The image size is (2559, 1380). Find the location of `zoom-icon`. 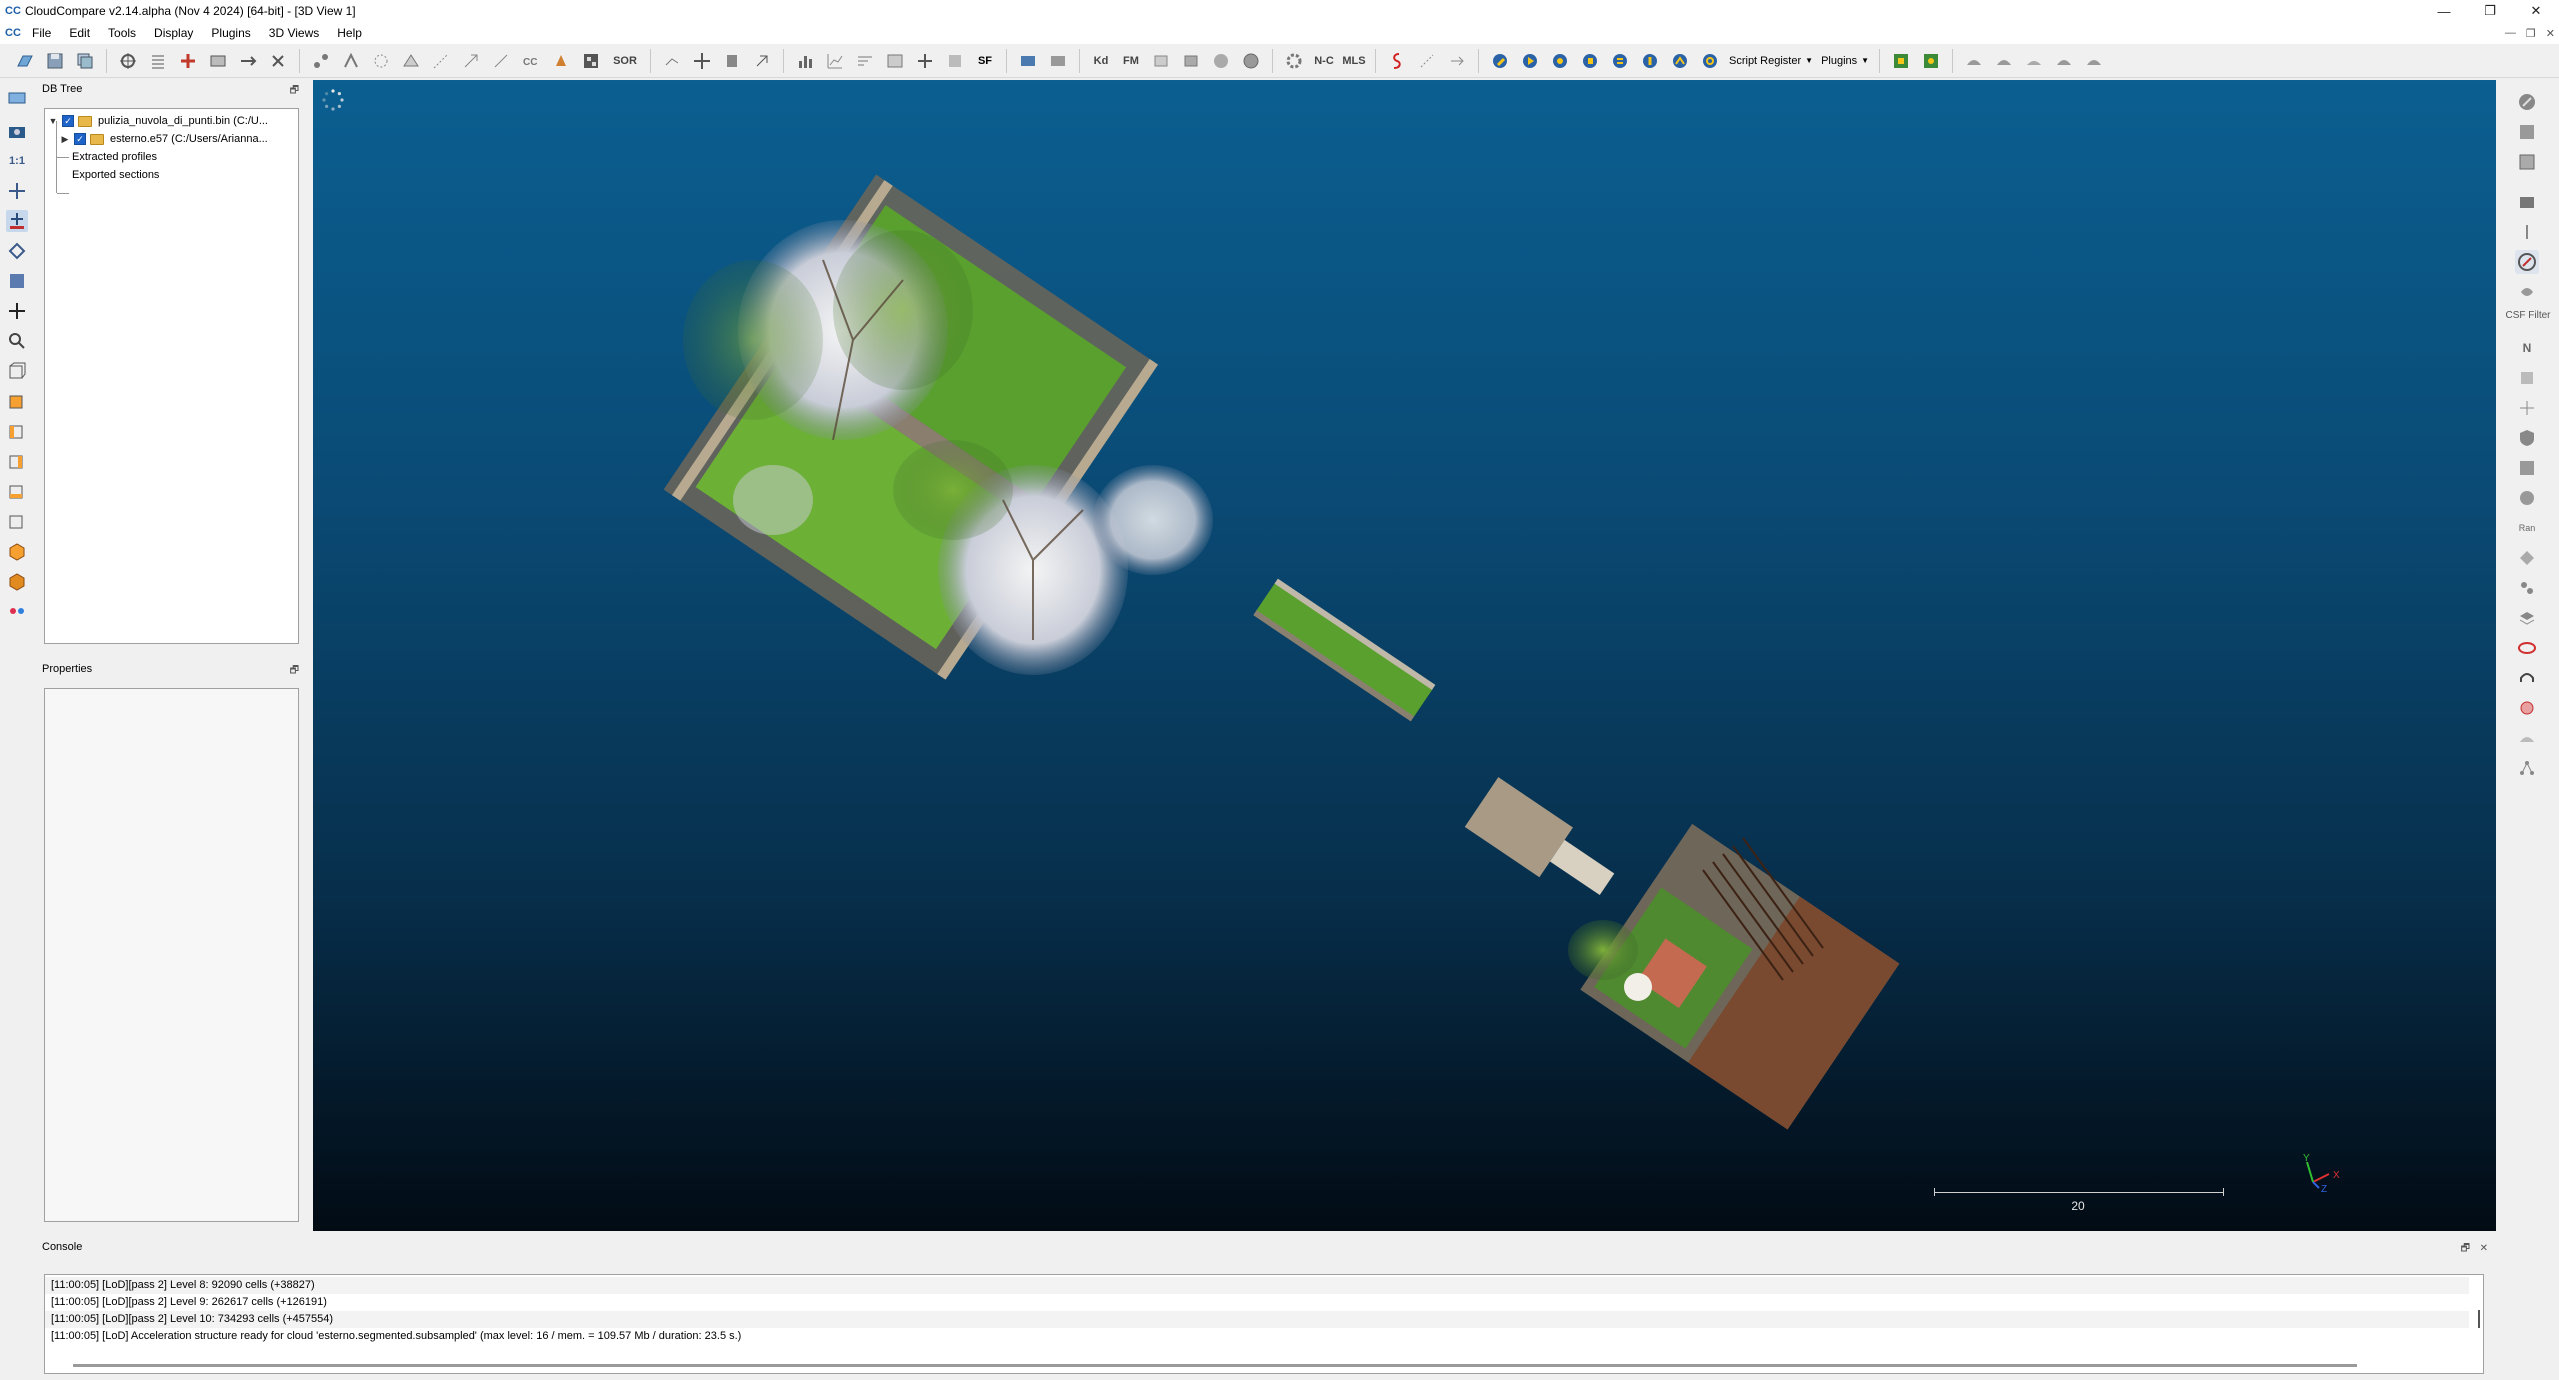

zoom-icon is located at coordinates (17, 341).